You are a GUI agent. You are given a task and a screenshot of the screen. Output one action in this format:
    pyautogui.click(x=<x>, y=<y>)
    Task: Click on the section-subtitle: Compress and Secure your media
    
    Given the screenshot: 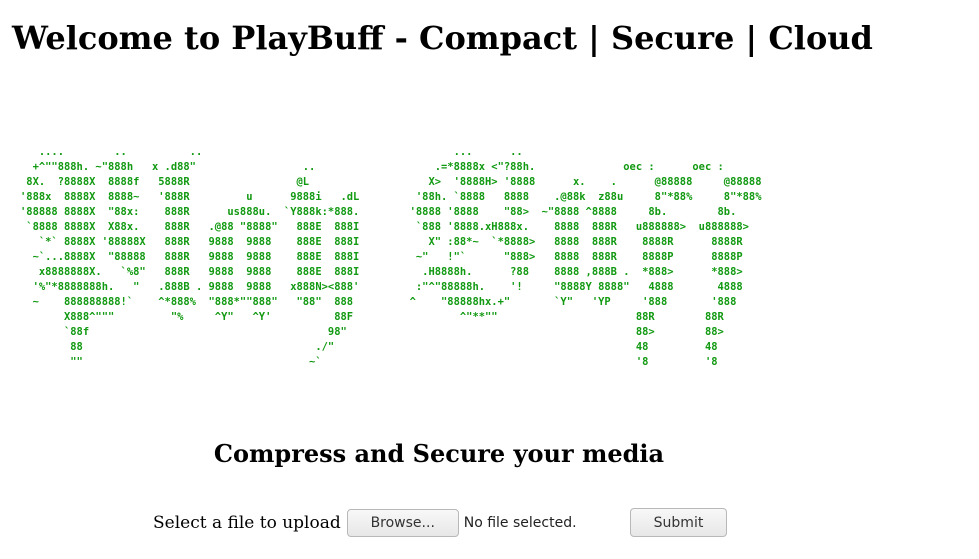 What is the action you would take?
    pyautogui.click(x=439, y=453)
    